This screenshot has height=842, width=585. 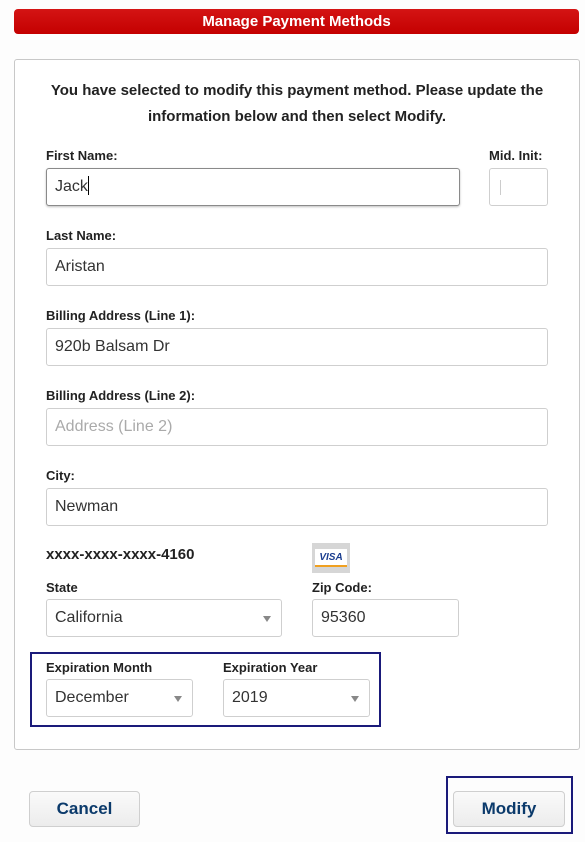 What do you see at coordinates (62, 587) in the screenshot?
I see `state-label: State` at bounding box center [62, 587].